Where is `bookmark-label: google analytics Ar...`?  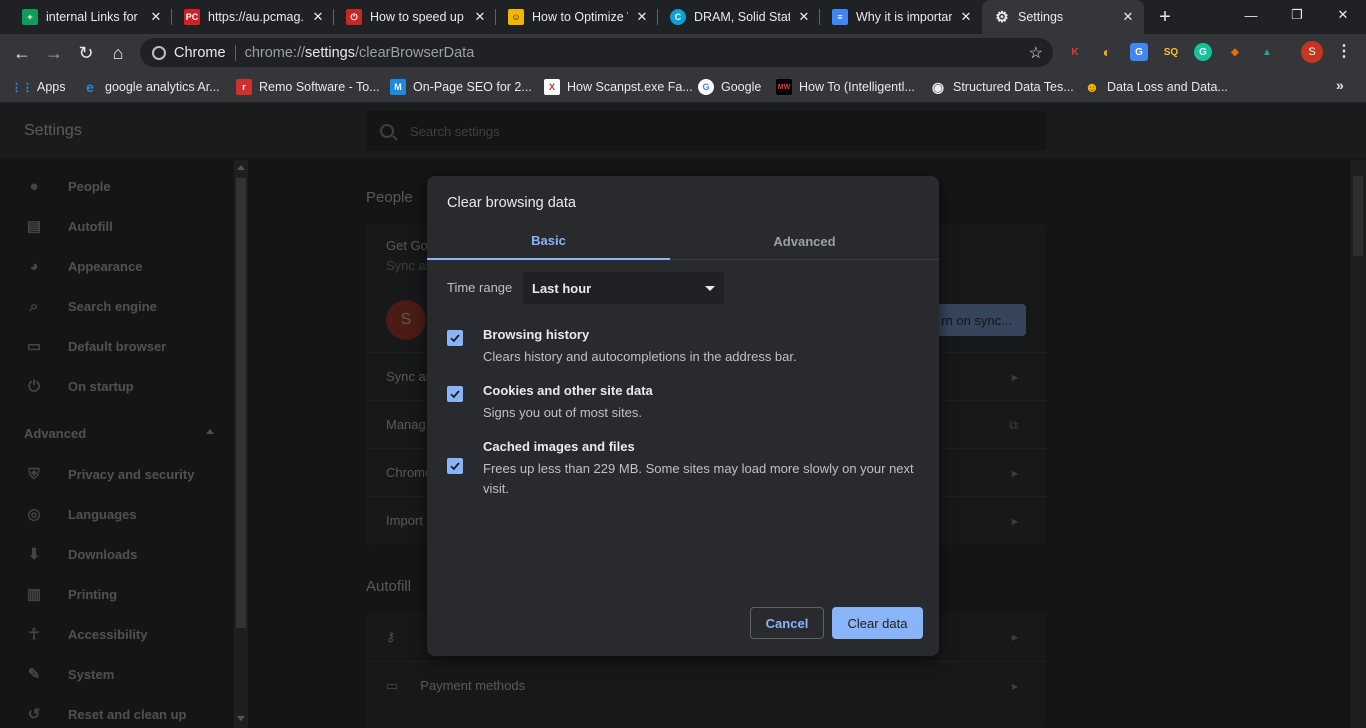 bookmark-label: google analytics Ar... is located at coordinates (162, 87).